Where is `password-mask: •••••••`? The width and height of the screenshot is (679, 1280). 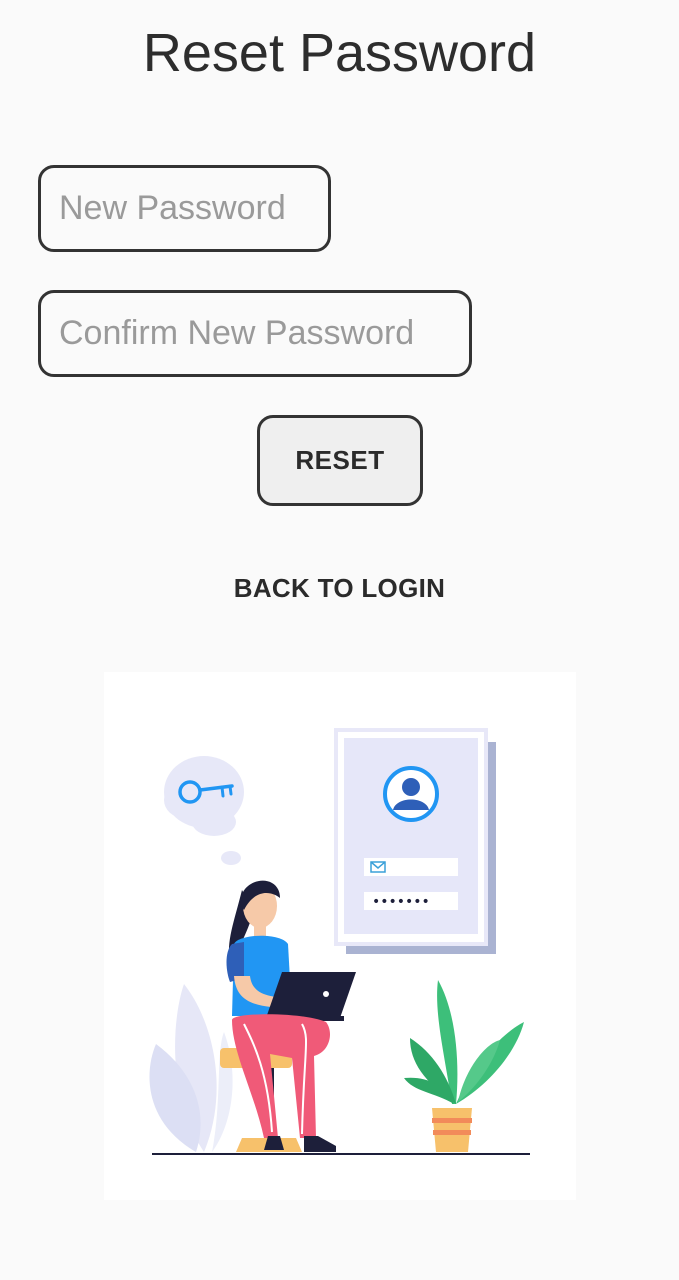 password-mask: ••••••• is located at coordinates (401, 902).